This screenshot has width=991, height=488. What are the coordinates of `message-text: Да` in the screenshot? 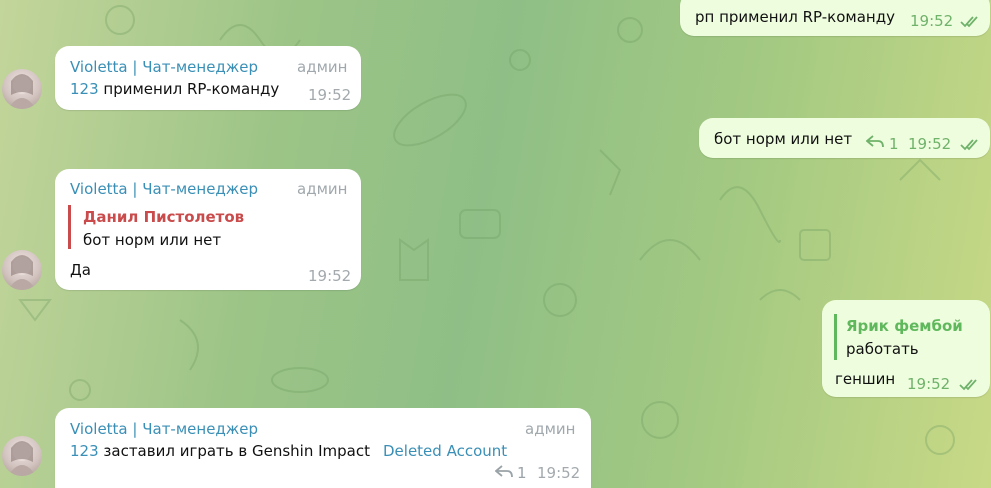 It's located at (80, 270).